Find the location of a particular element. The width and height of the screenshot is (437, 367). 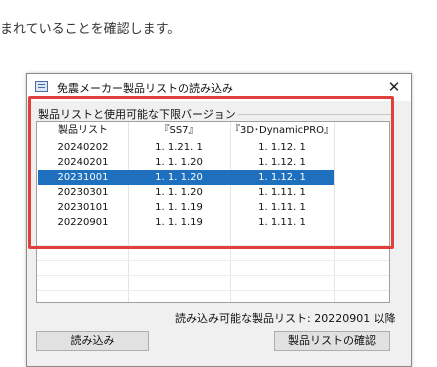

load-button: 読み込み is located at coordinates (92, 341).